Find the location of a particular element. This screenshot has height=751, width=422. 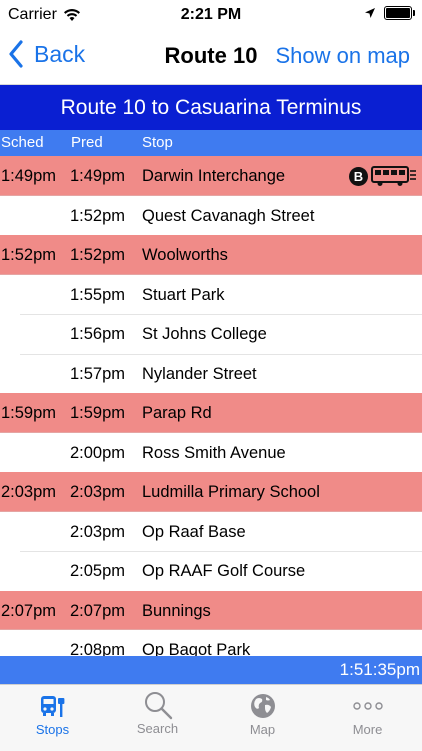

table-row: 1:56pm St Johns College is located at coordinates (211, 334).